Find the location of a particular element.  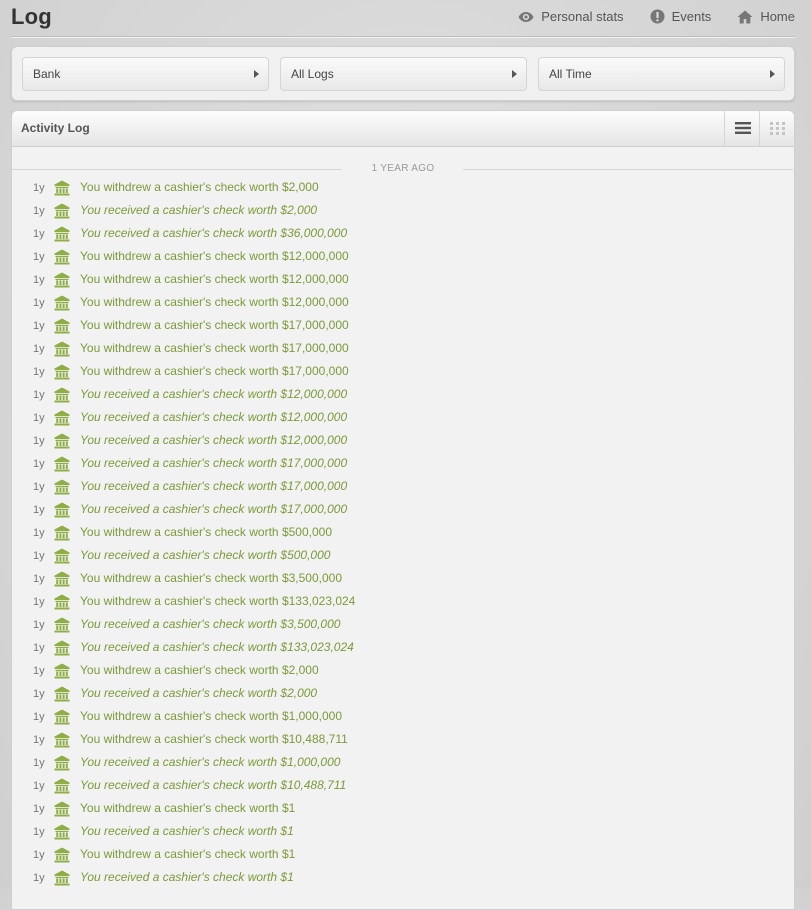

personal-stats-link: Personal stats is located at coordinates (571, 16).